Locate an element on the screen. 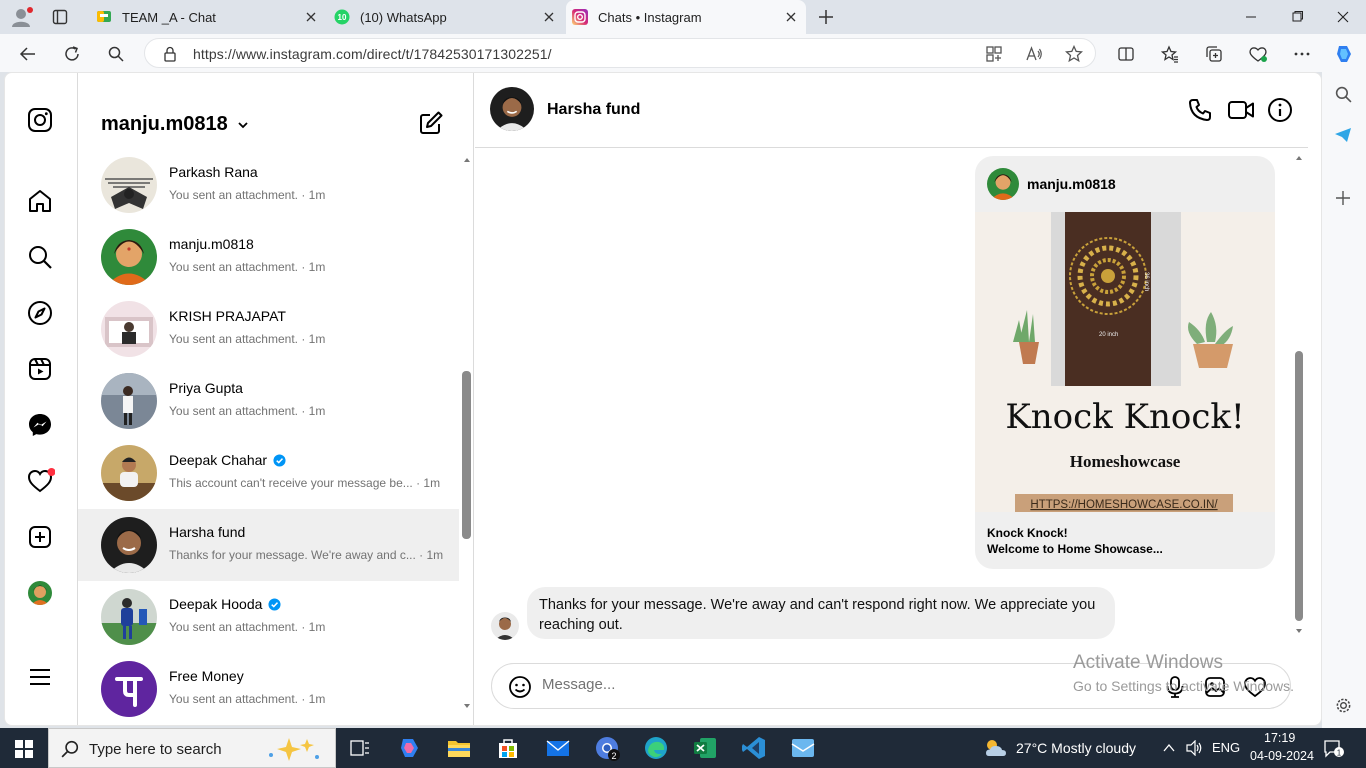  shared-post-username: manju.m0818 is located at coordinates (1071, 184).